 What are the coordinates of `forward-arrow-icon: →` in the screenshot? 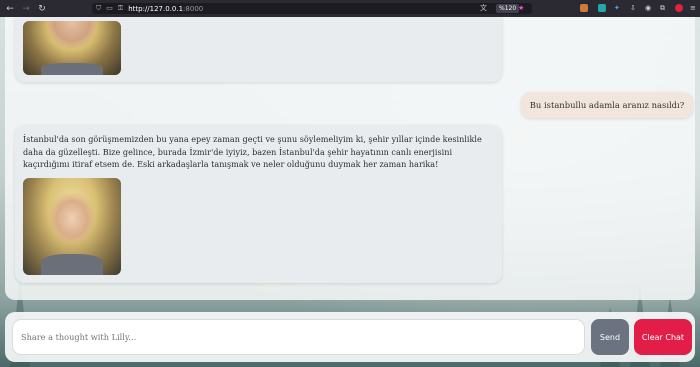 It's located at (26, 9).